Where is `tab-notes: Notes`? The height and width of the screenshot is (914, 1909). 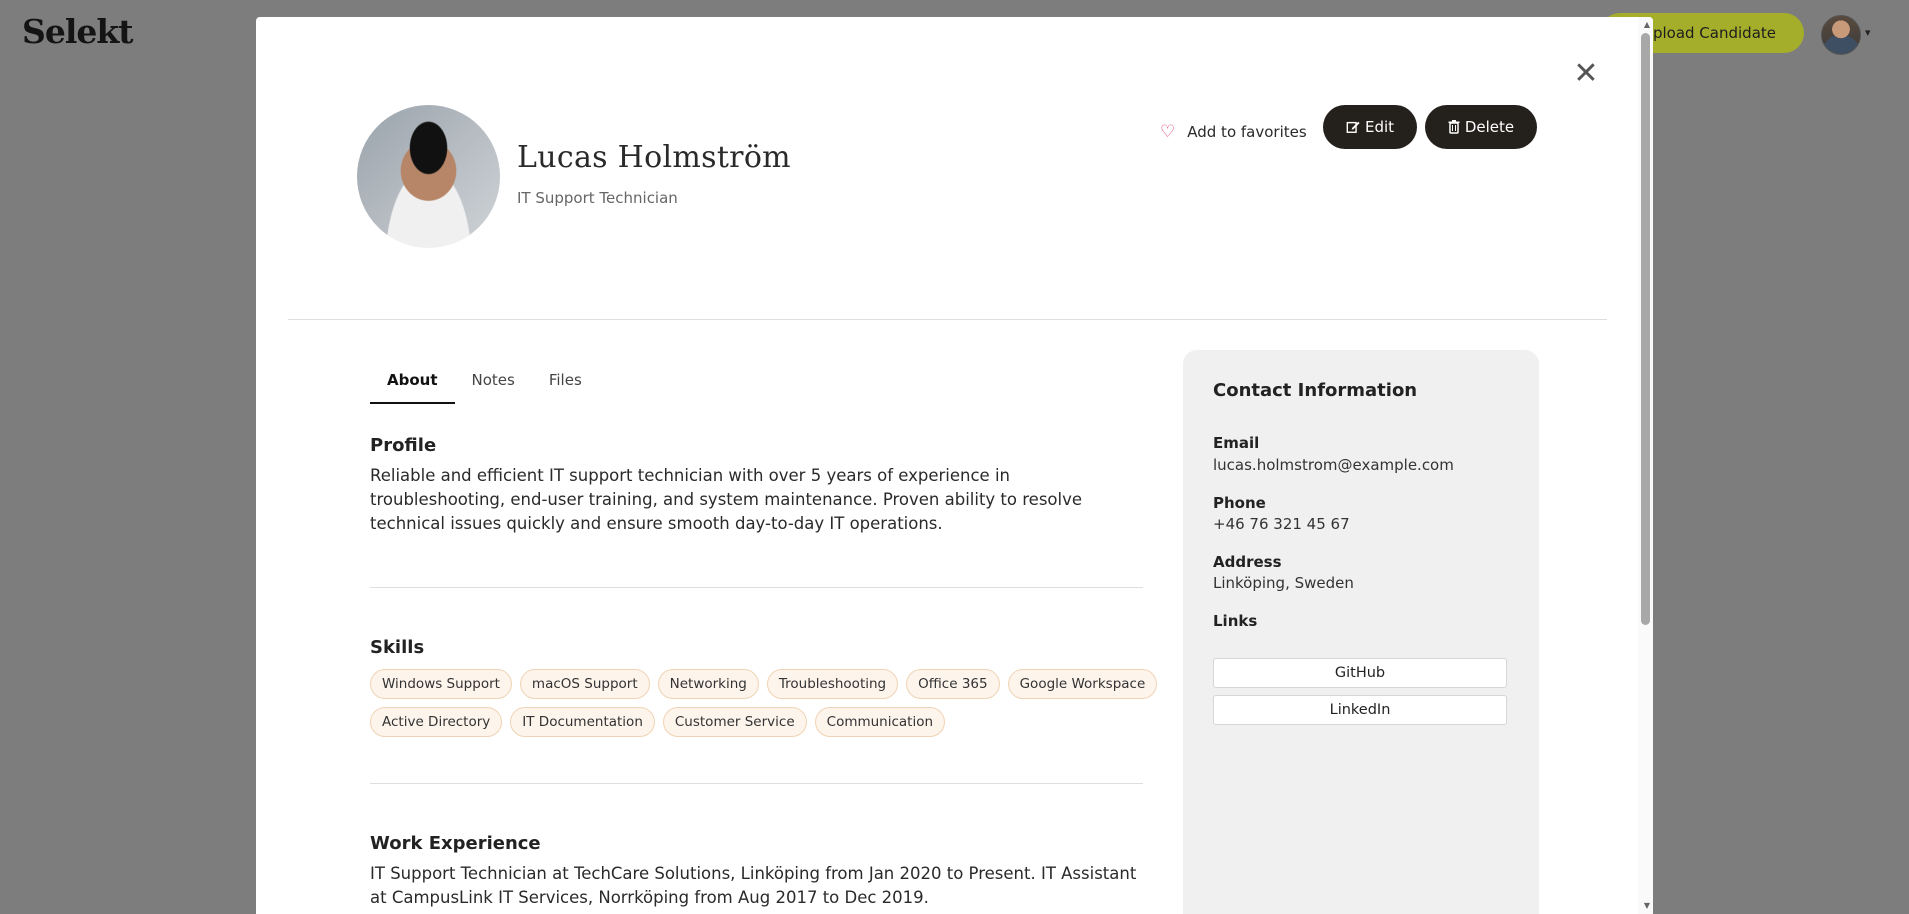 tab-notes: Notes is located at coordinates (493, 381).